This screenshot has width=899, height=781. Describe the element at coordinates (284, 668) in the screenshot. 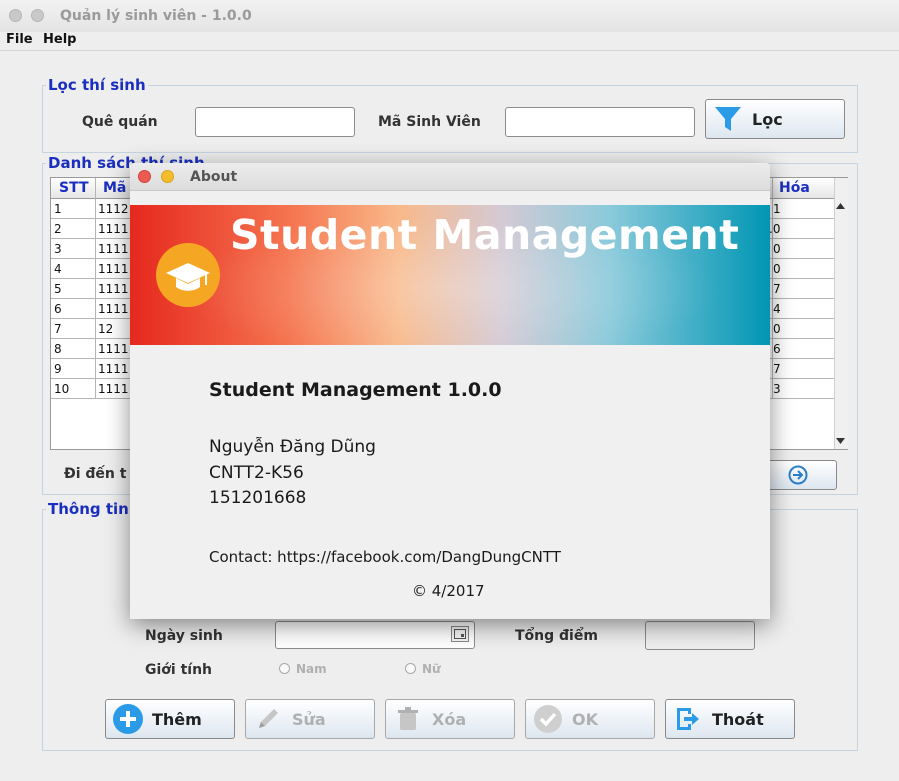

I see `gender-male-radio` at that location.